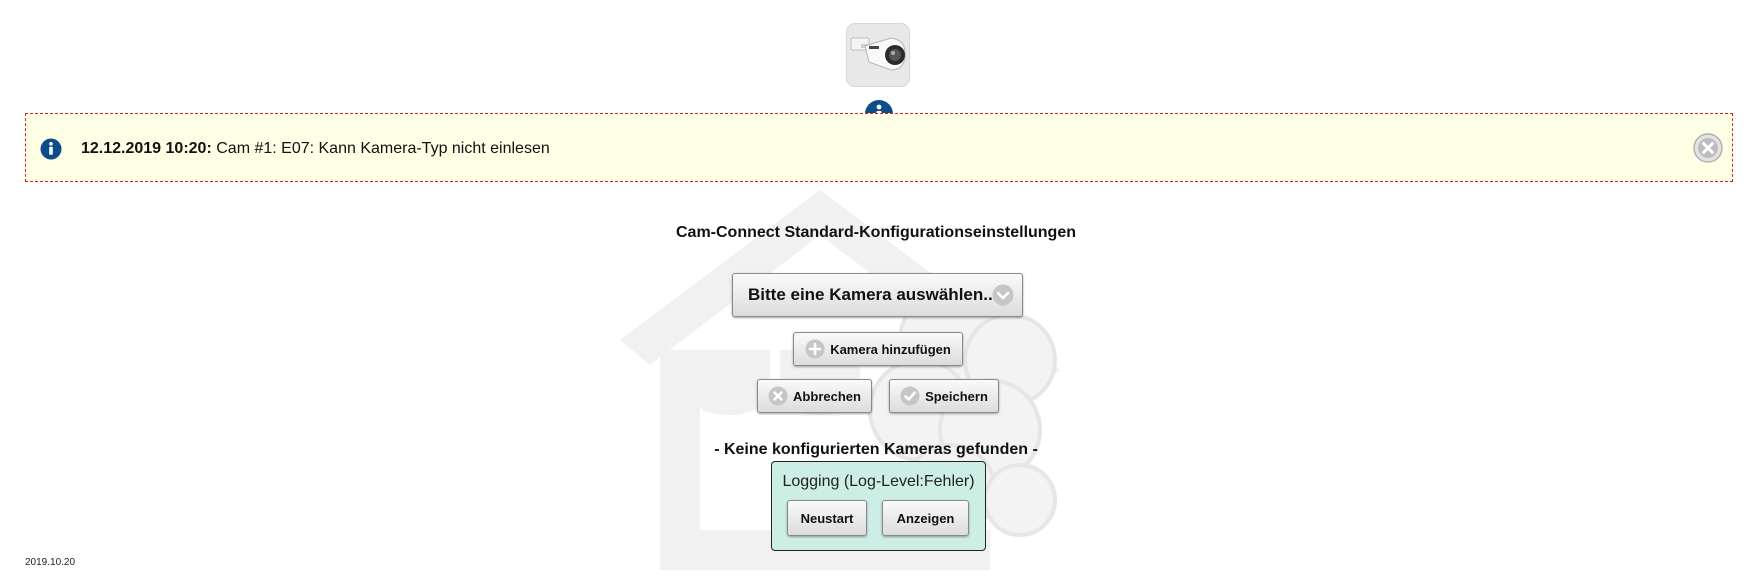  I want to click on restart-button: Neustart, so click(827, 518).